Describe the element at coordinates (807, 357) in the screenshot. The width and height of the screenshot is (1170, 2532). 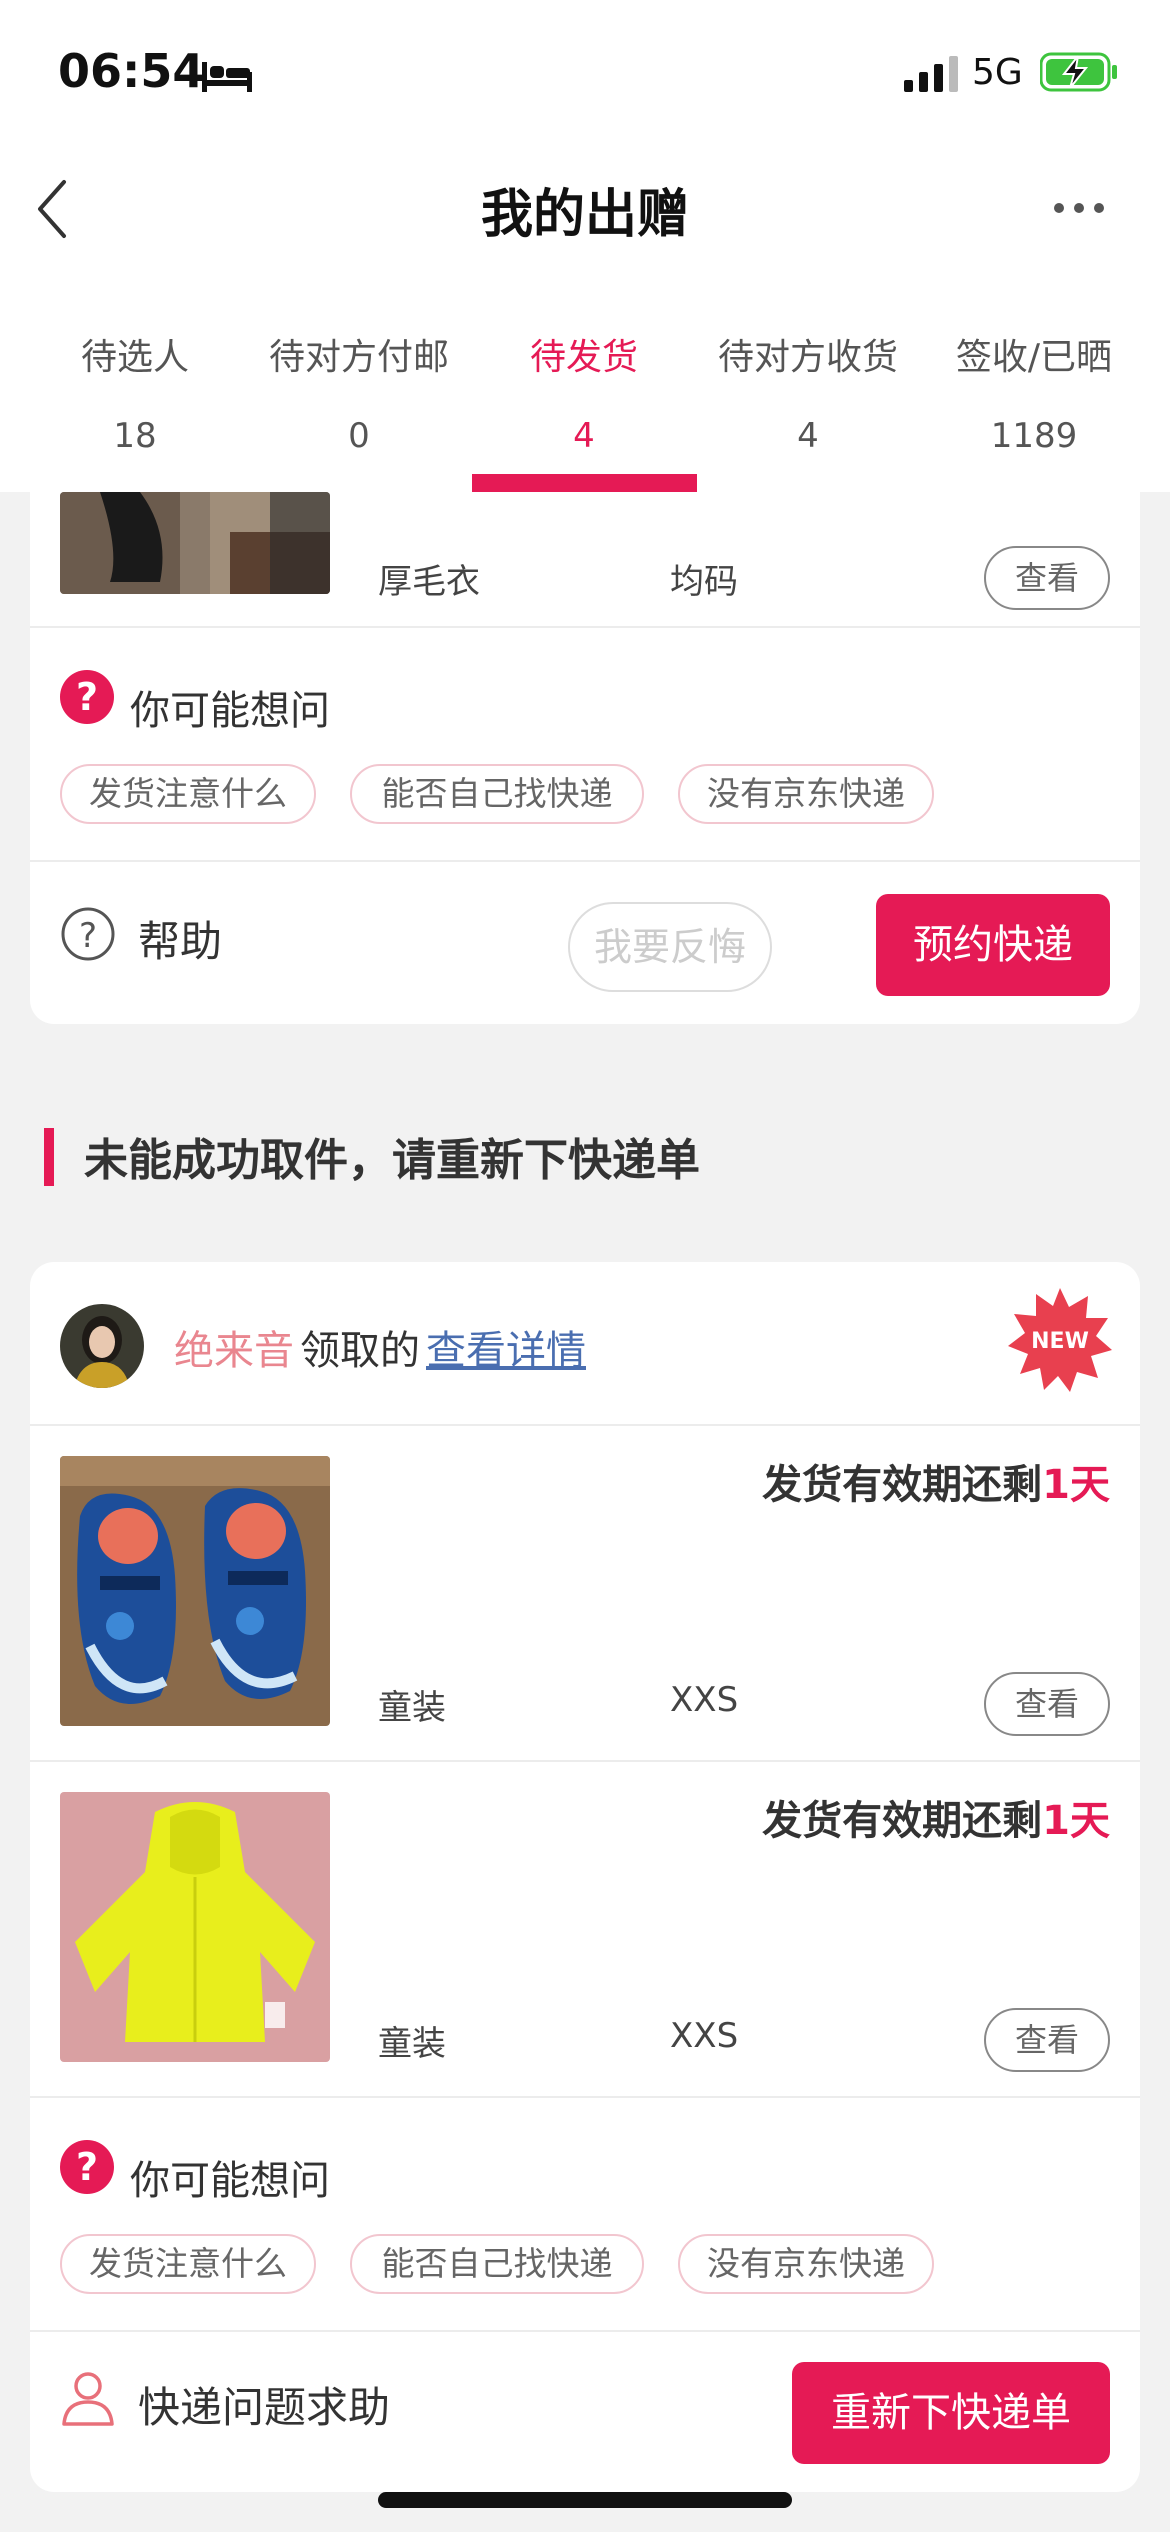
I see `tab-label: 待对方收货` at that location.